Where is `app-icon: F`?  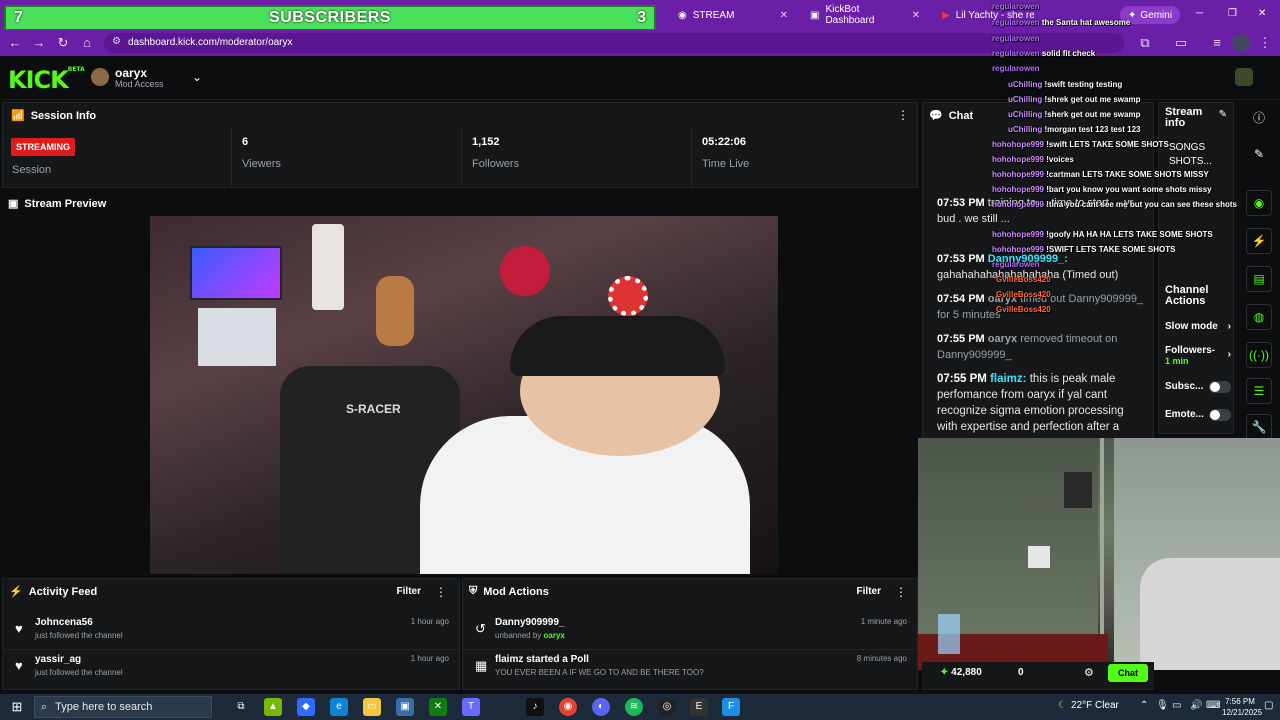
app-icon: F is located at coordinates (731, 707).